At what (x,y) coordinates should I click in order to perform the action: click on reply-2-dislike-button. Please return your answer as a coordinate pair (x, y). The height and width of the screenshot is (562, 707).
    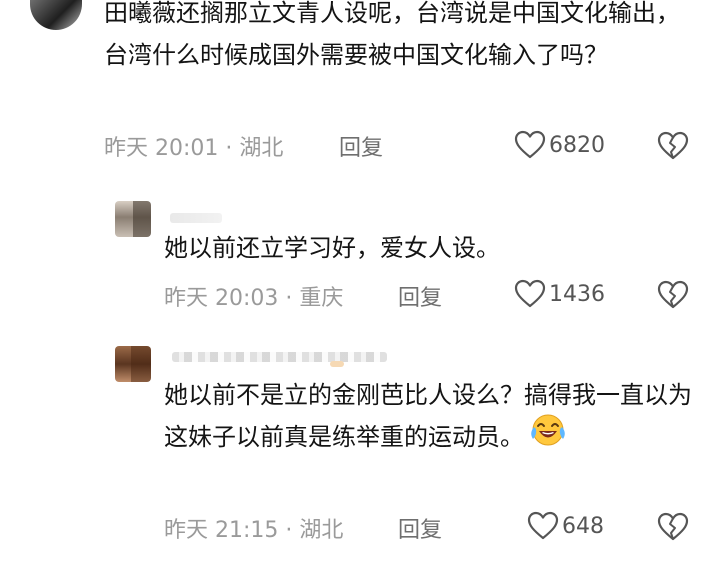
    Looking at the image, I should click on (673, 527).